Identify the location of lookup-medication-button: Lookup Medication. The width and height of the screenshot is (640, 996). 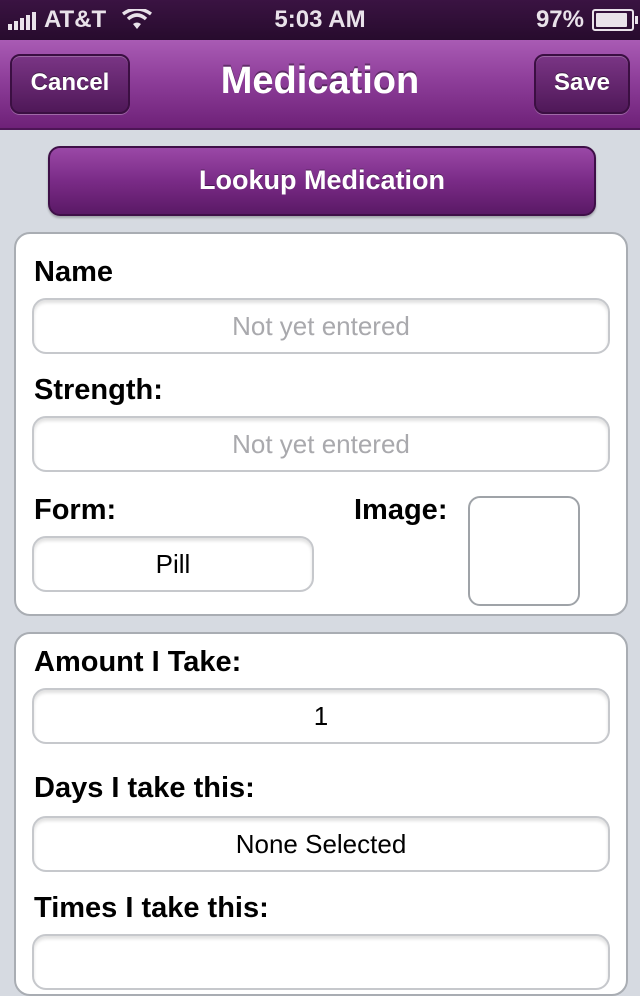
(322, 181).